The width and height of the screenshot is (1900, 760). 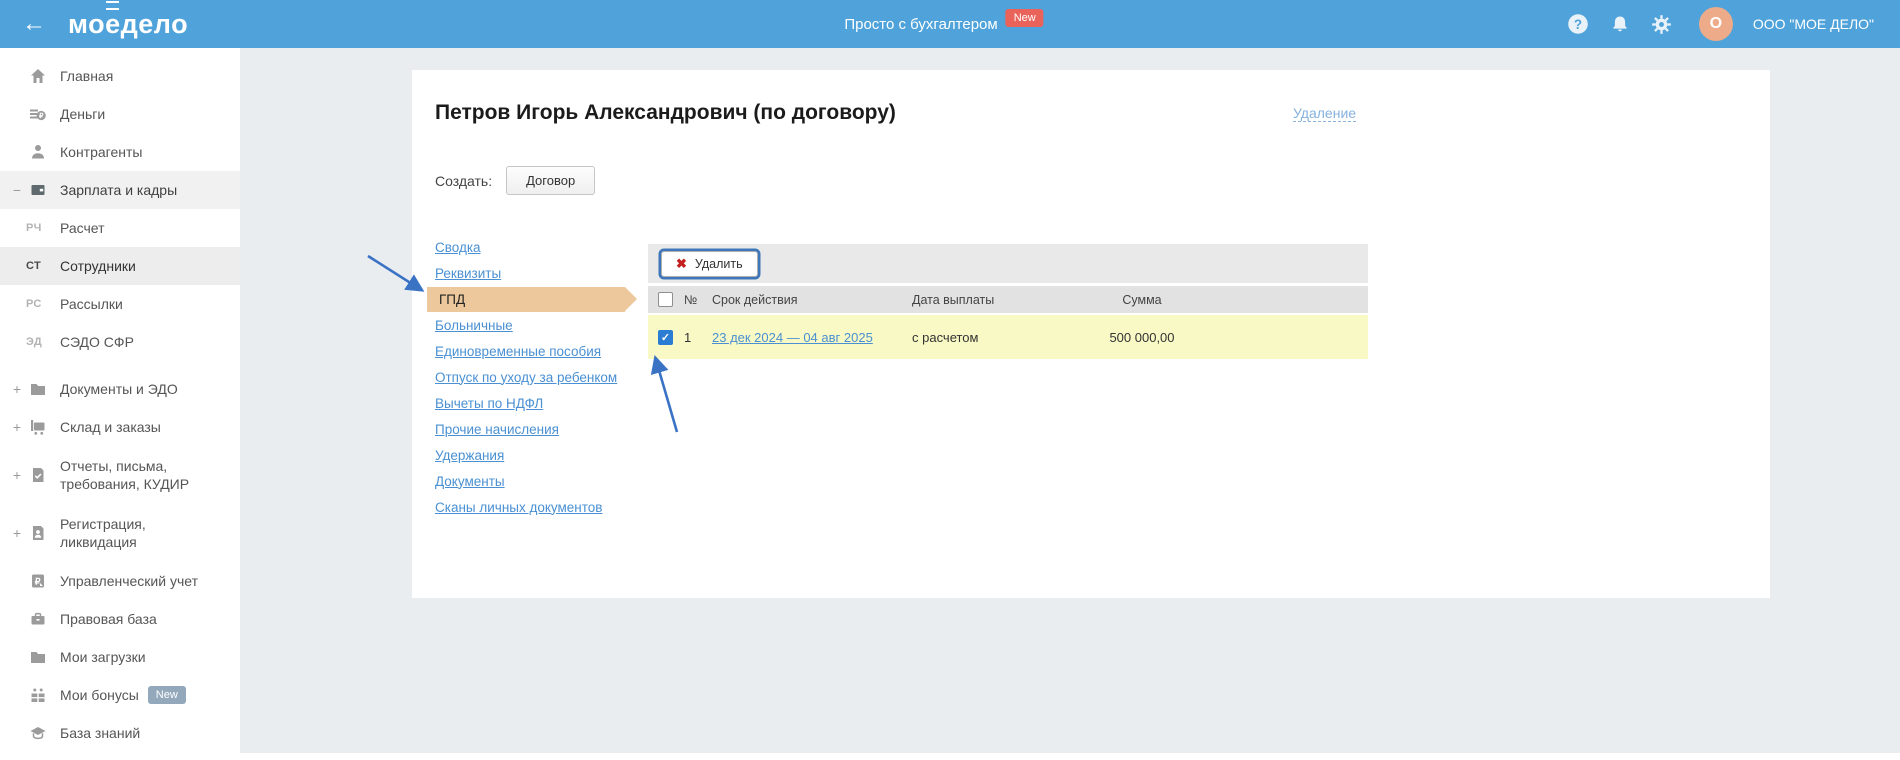 What do you see at coordinates (1142, 299) in the screenshot?
I see `column-header: Сумма` at bounding box center [1142, 299].